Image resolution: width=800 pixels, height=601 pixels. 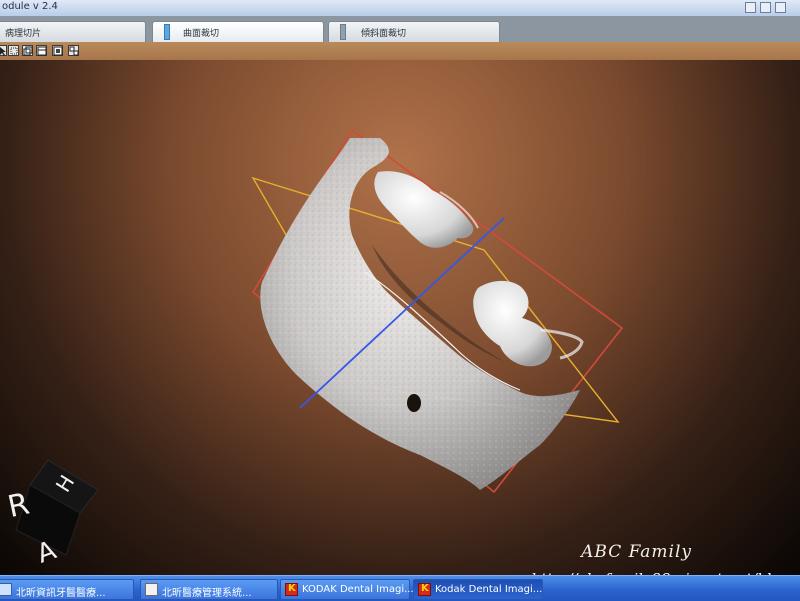 What do you see at coordinates (27, 50) in the screenshot?
I see `view-1-icon` at bounding box center [27, 50].